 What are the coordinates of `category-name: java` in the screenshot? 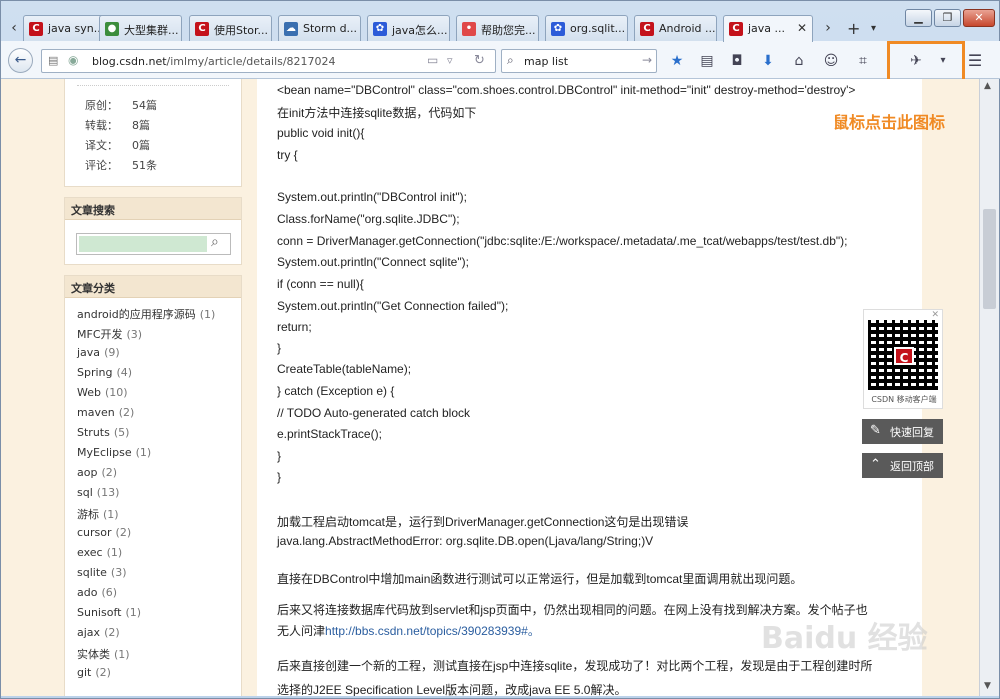 It's located at (88, 352).